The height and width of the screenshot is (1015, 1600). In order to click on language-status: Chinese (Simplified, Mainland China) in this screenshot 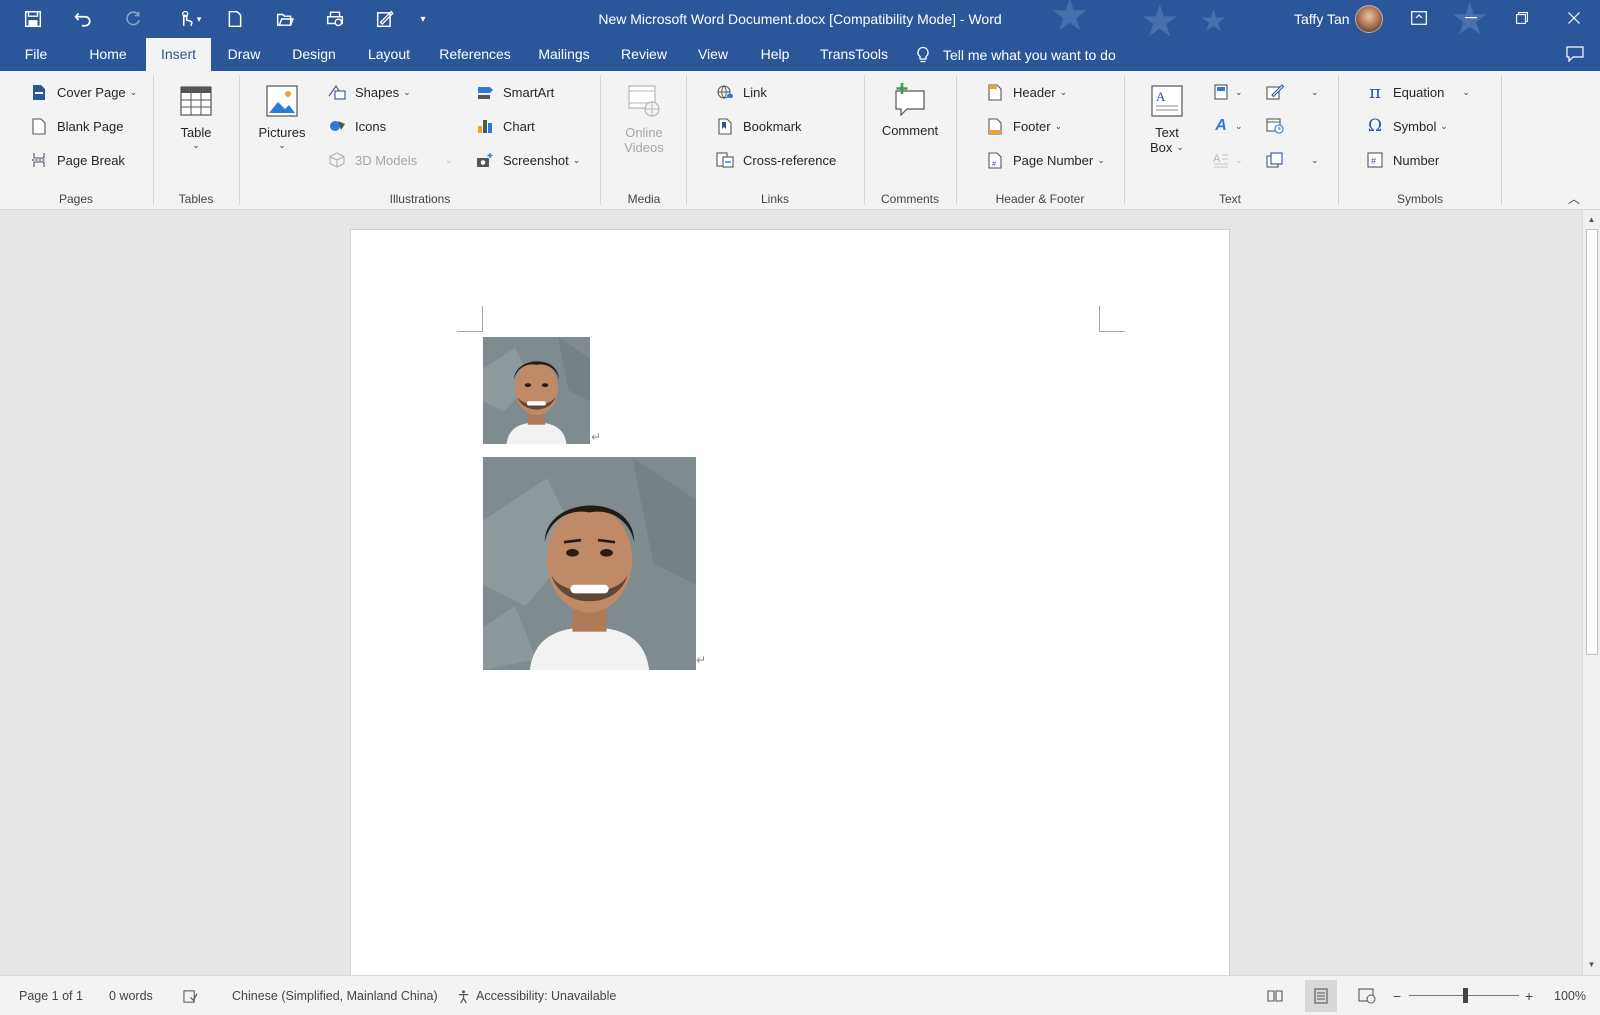, I will do `click(335, 995)`.